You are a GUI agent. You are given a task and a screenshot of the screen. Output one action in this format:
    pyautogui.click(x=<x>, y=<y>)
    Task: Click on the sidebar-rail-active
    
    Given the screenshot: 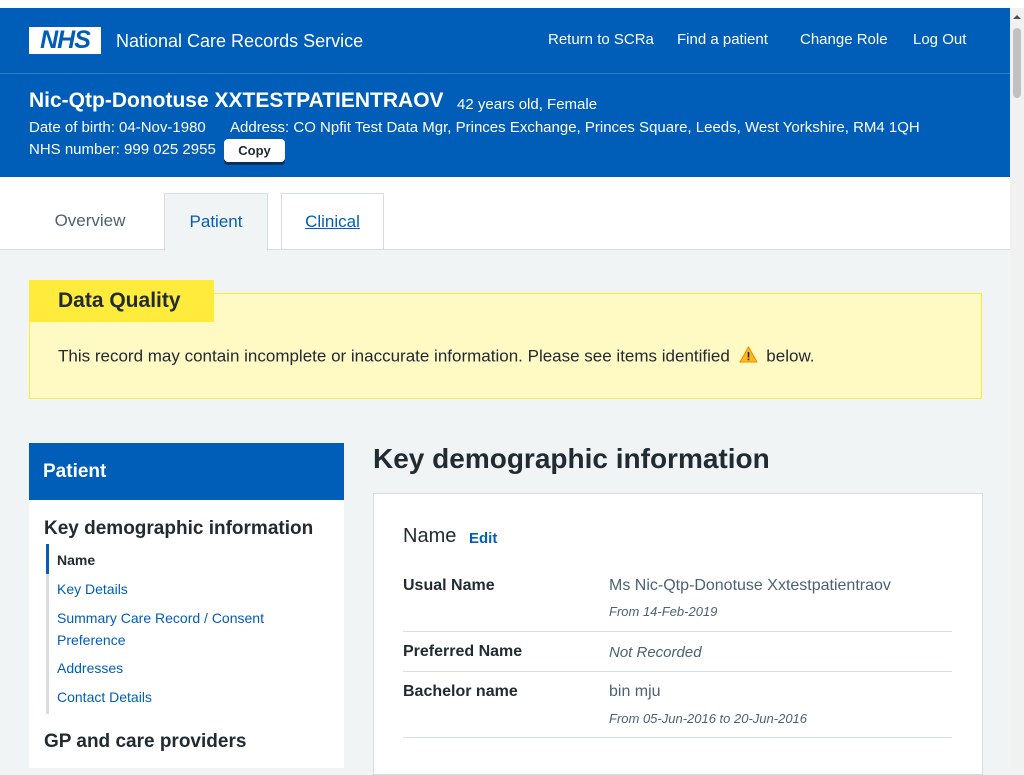 What is the action you would take?
    pyautogui.click(x=47, y=559)
    